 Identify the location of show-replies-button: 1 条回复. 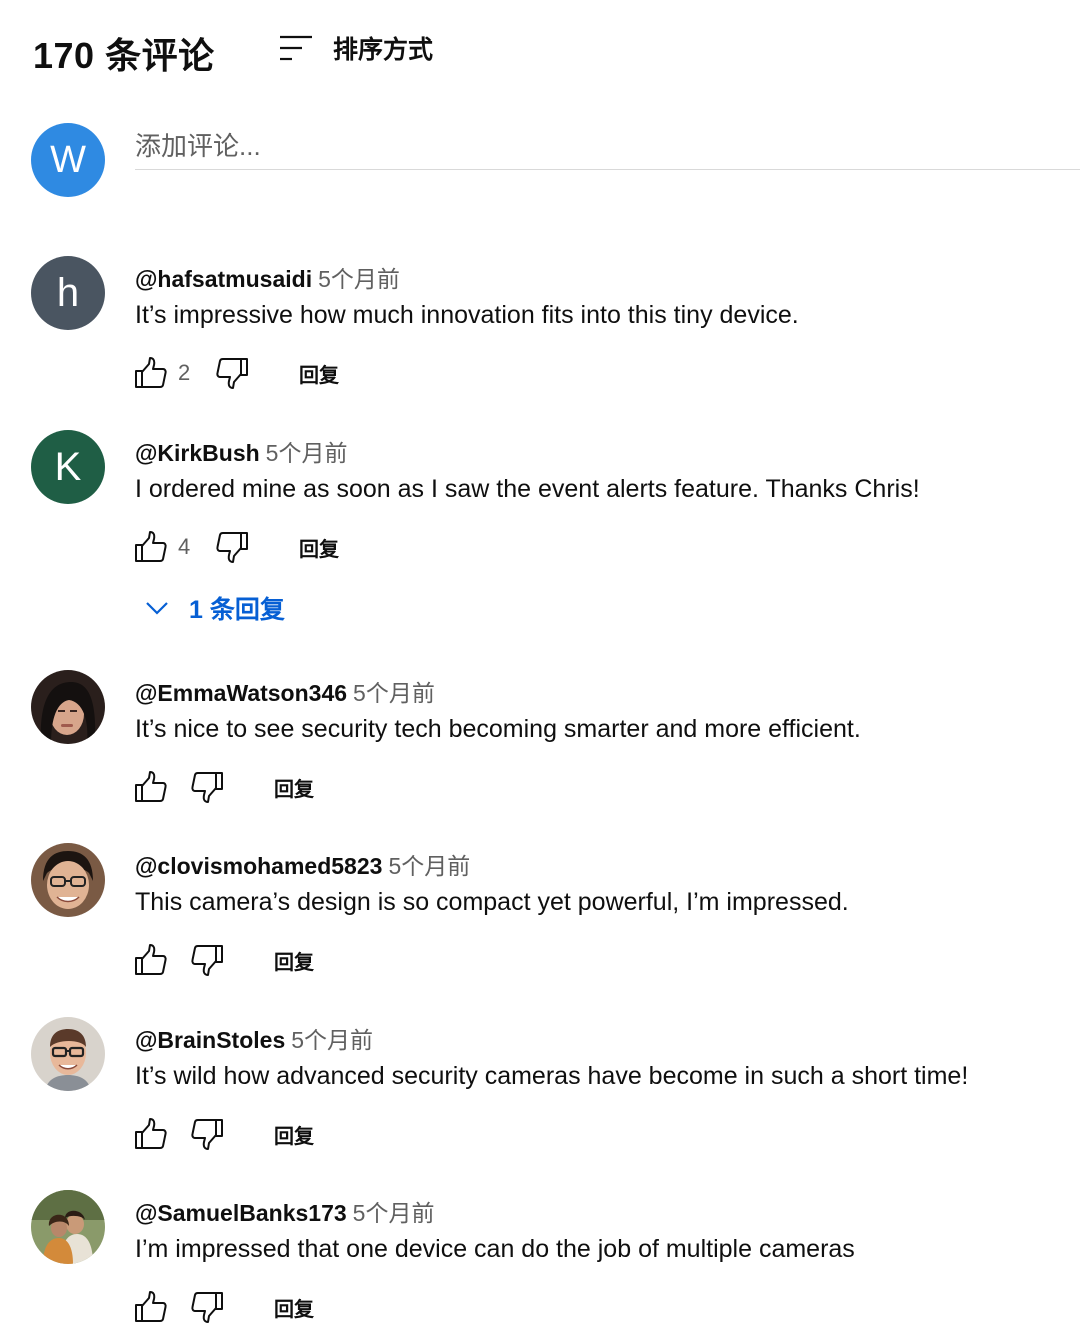
(214, 608).